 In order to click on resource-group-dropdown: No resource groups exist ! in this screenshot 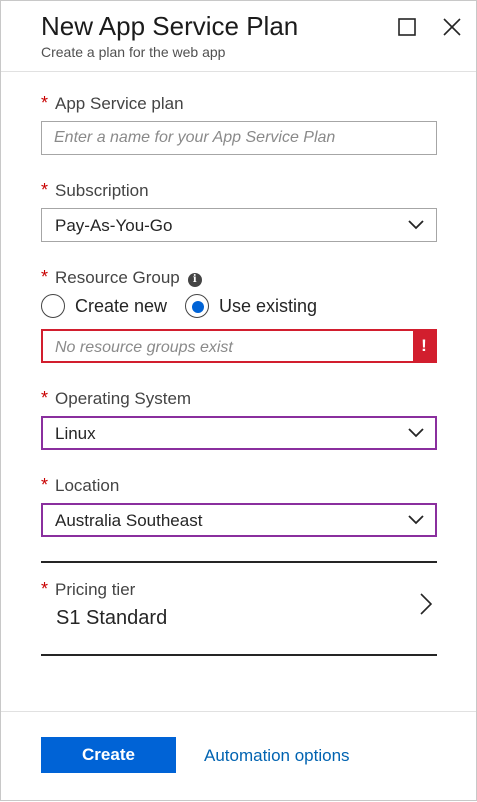, I will do `click(239, 346)`.